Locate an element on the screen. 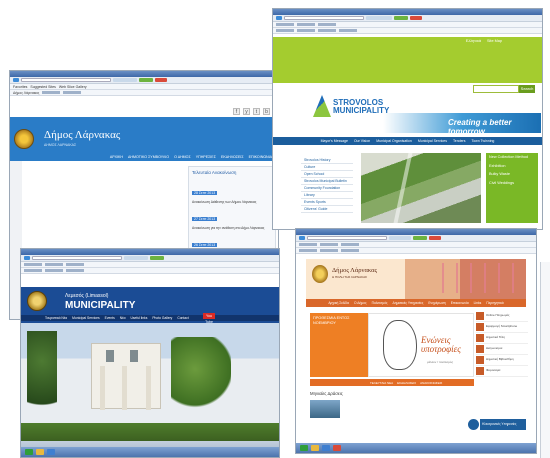 The image size is (550, 458). nav-item: Αρχική Σελίδα is located at coordinates (338, 303).